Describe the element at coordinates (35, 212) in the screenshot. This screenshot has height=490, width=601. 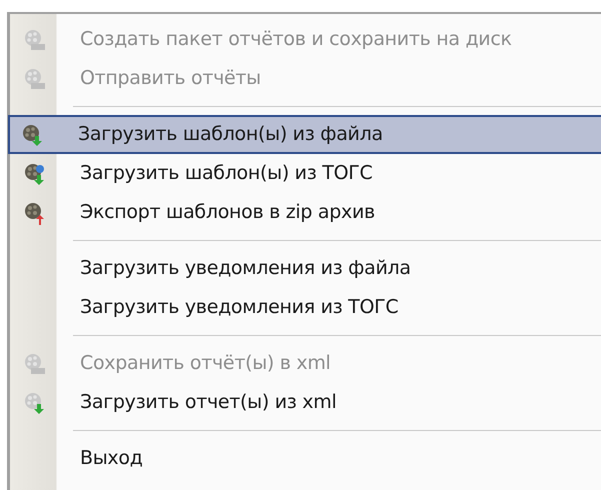
I see `gear-upload-icon` at that location.